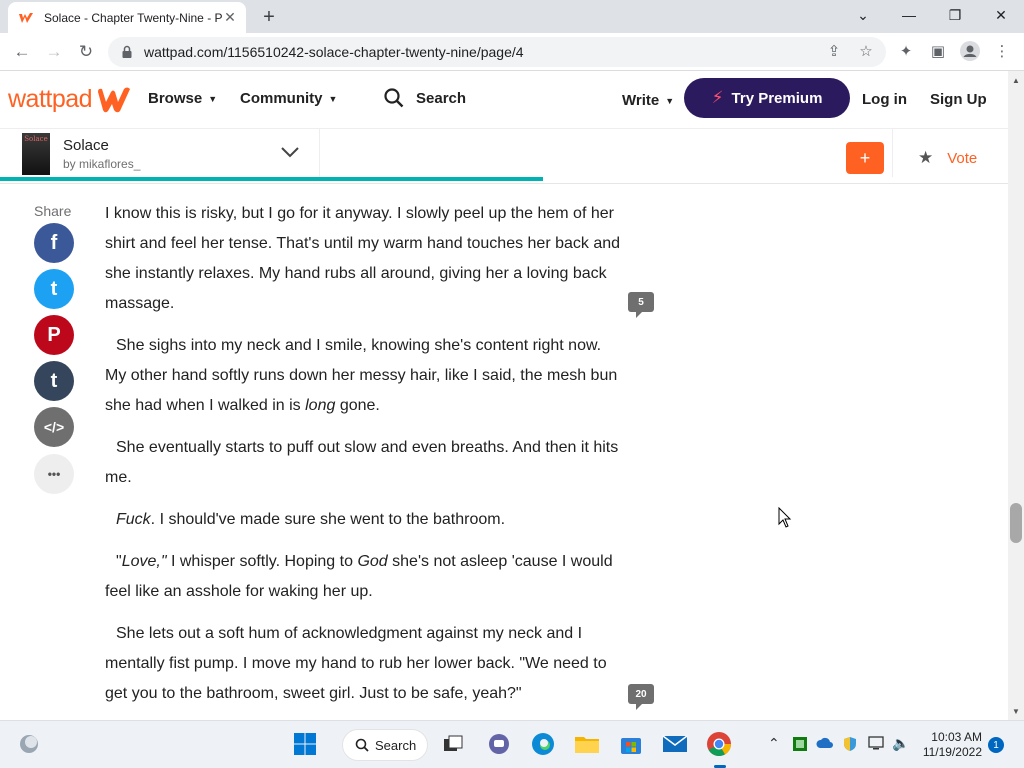 The image size is (1024, 768). What do you see at coordinates (952, 752) in the screenshot?
I see `clock-date: 11/19/2022` at bounding box center [952, 752].